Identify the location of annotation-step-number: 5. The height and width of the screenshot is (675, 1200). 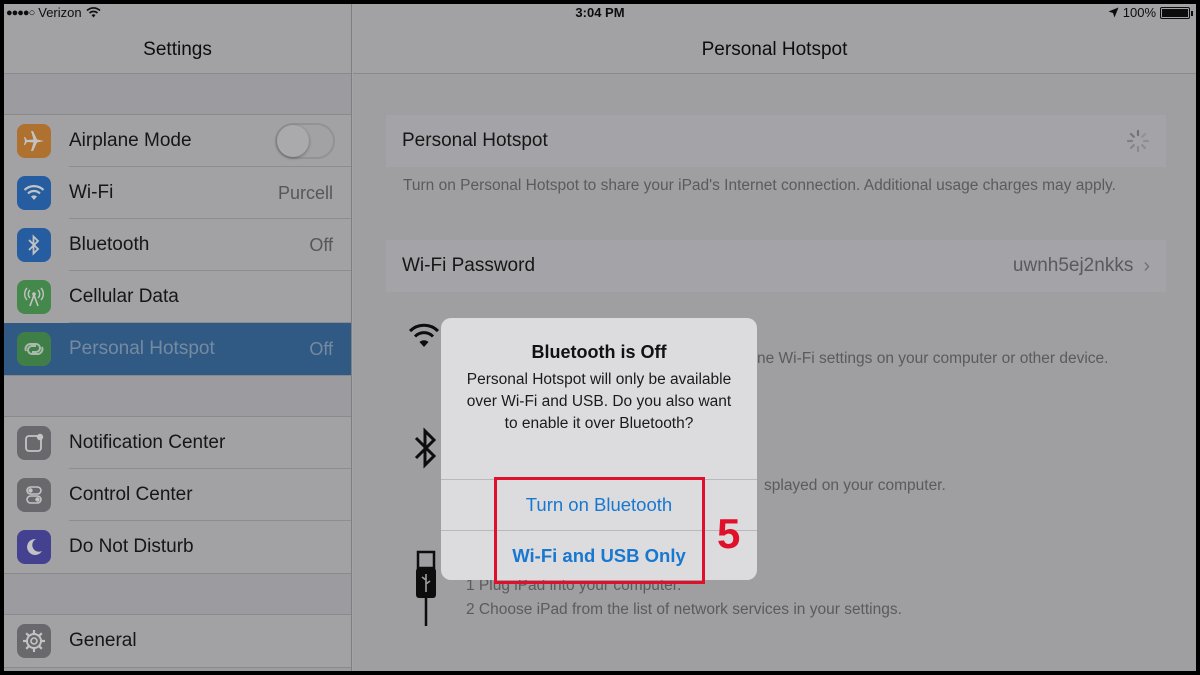
(729, 533).